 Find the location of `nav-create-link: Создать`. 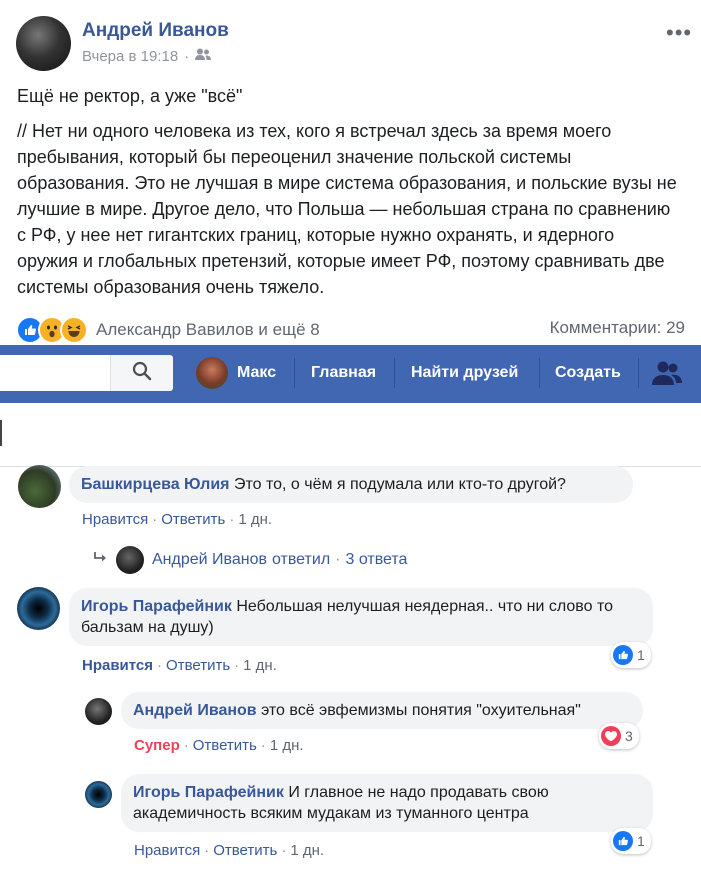

nav-create-link: Создать is located at coordinates (588, 373).